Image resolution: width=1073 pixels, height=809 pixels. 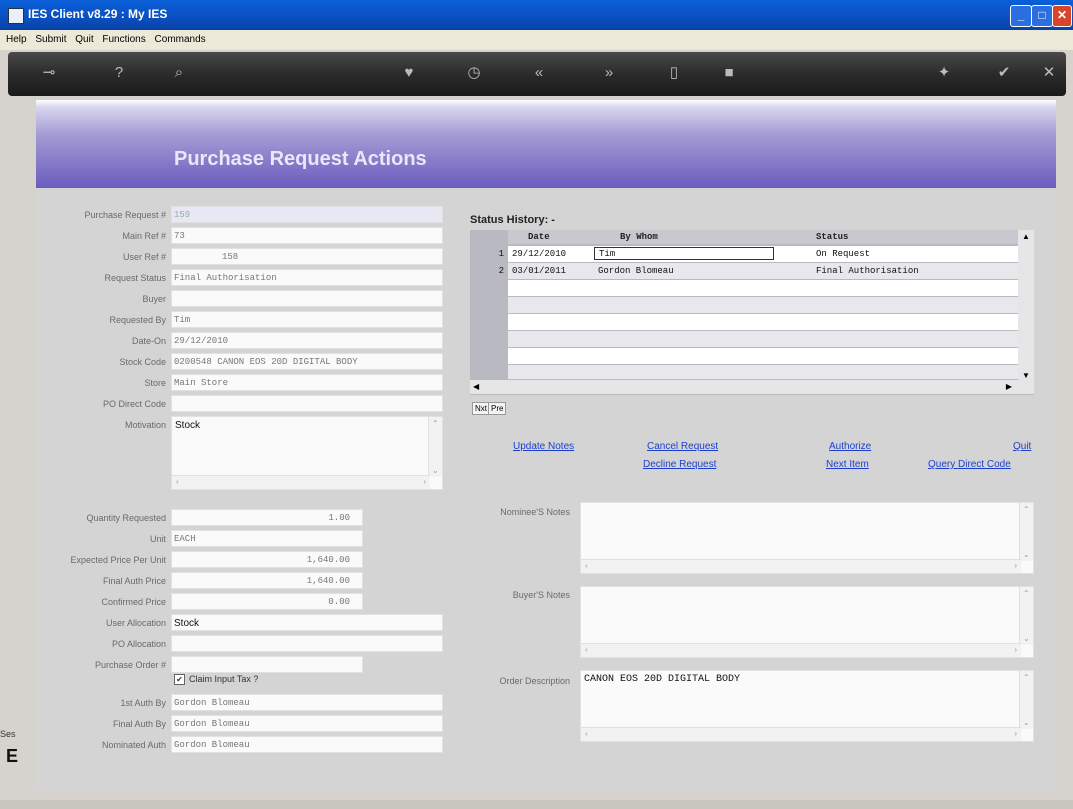 What do you see at coordinates (179, 680) in the screenshot?
I see `checkbox-check-icon: ✔` at bounding box center [179, 680].